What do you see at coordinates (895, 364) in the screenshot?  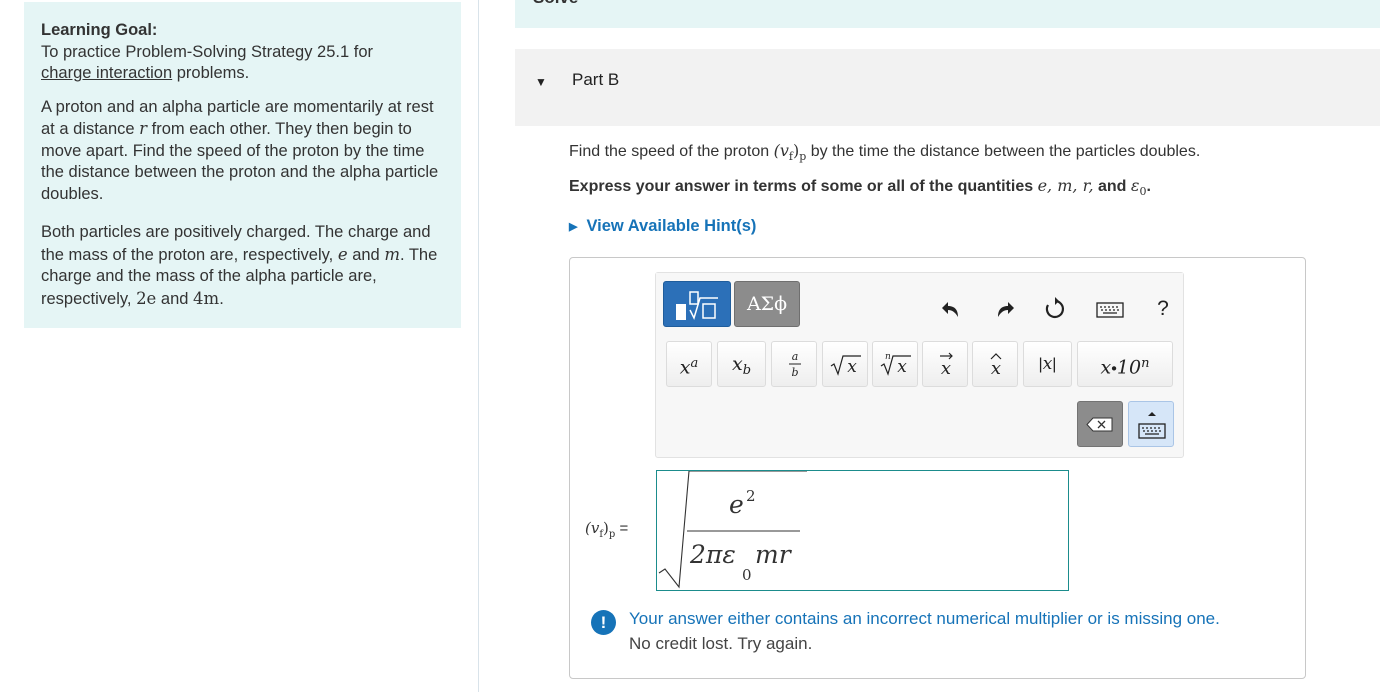 I see `nth-root-button: nx` at bounding box center [895, 364].